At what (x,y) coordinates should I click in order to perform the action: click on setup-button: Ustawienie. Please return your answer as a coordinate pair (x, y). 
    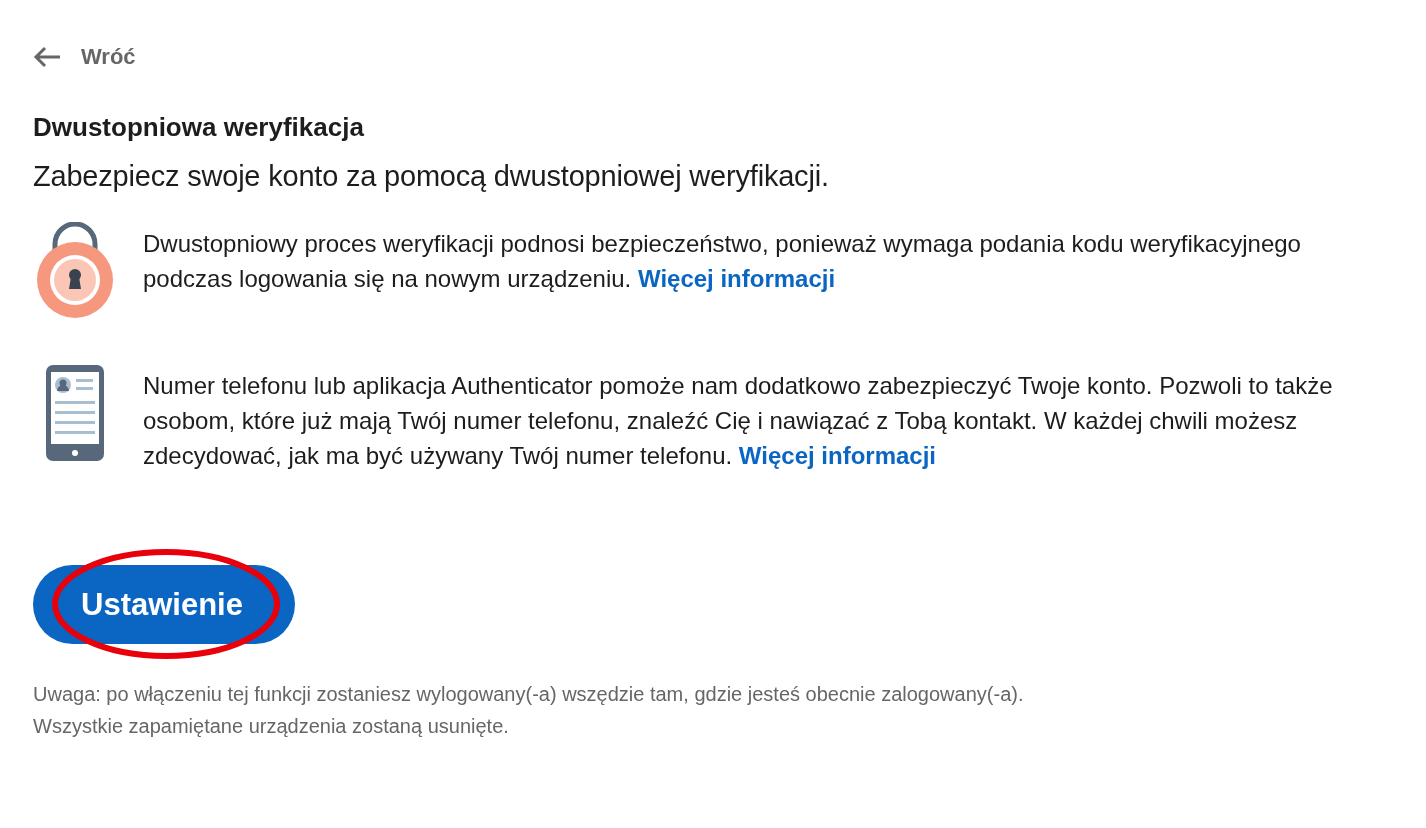
    Looking at the image, I should click on (164, 604).